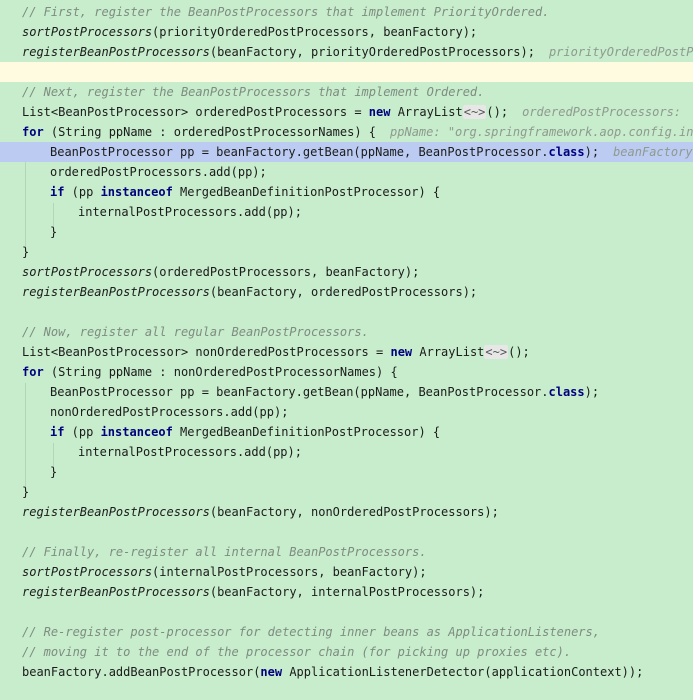 This screenshot has width=693, height=700. What do you see at coordinates (354, 512) in the screenshot?
I see `code-args: (beanFactory, nonOrderedPostProcessors);` at bounding box center [354, 512].